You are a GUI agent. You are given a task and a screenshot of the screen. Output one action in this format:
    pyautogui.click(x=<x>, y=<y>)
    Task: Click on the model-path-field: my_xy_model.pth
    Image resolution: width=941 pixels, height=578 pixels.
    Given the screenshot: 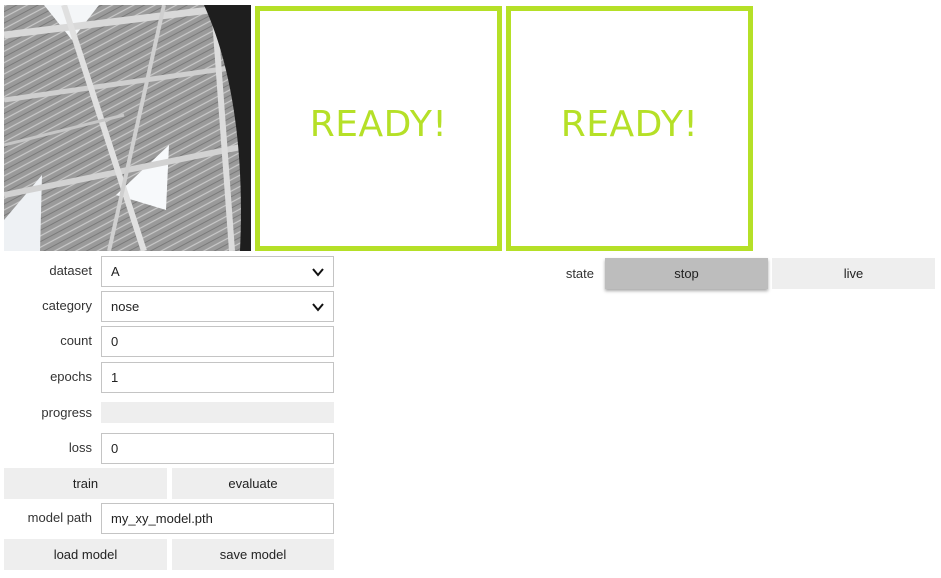 What is the action you would take?
    pyautogui.click(x=217, y=518)
    